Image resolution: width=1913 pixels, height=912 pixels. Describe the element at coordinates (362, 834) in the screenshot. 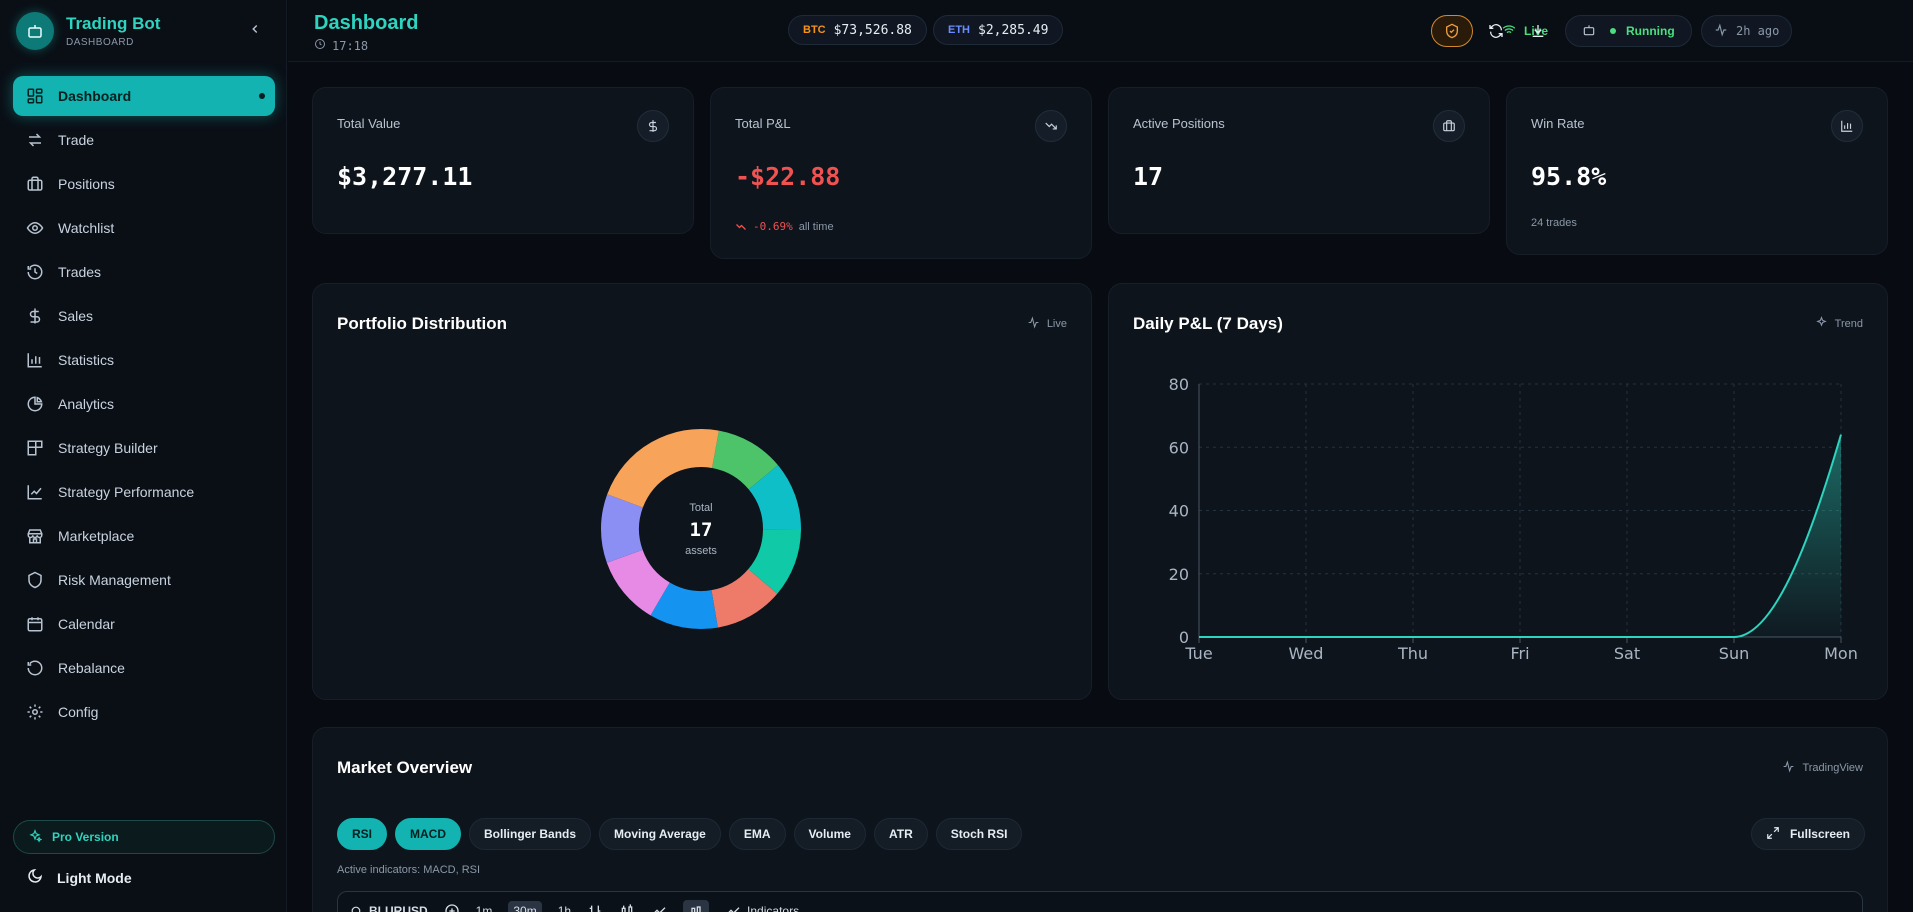

I see `indicator-chip-rsi: RSI` at that location.